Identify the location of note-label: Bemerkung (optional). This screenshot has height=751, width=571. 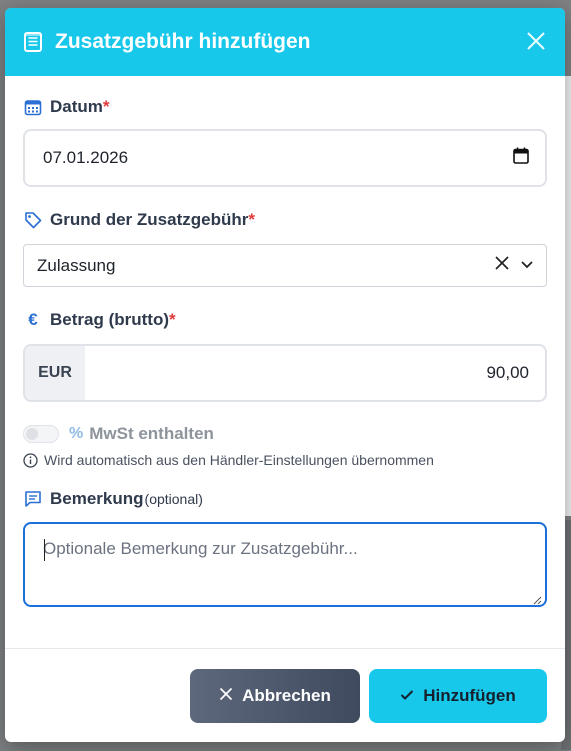
(285, 499).